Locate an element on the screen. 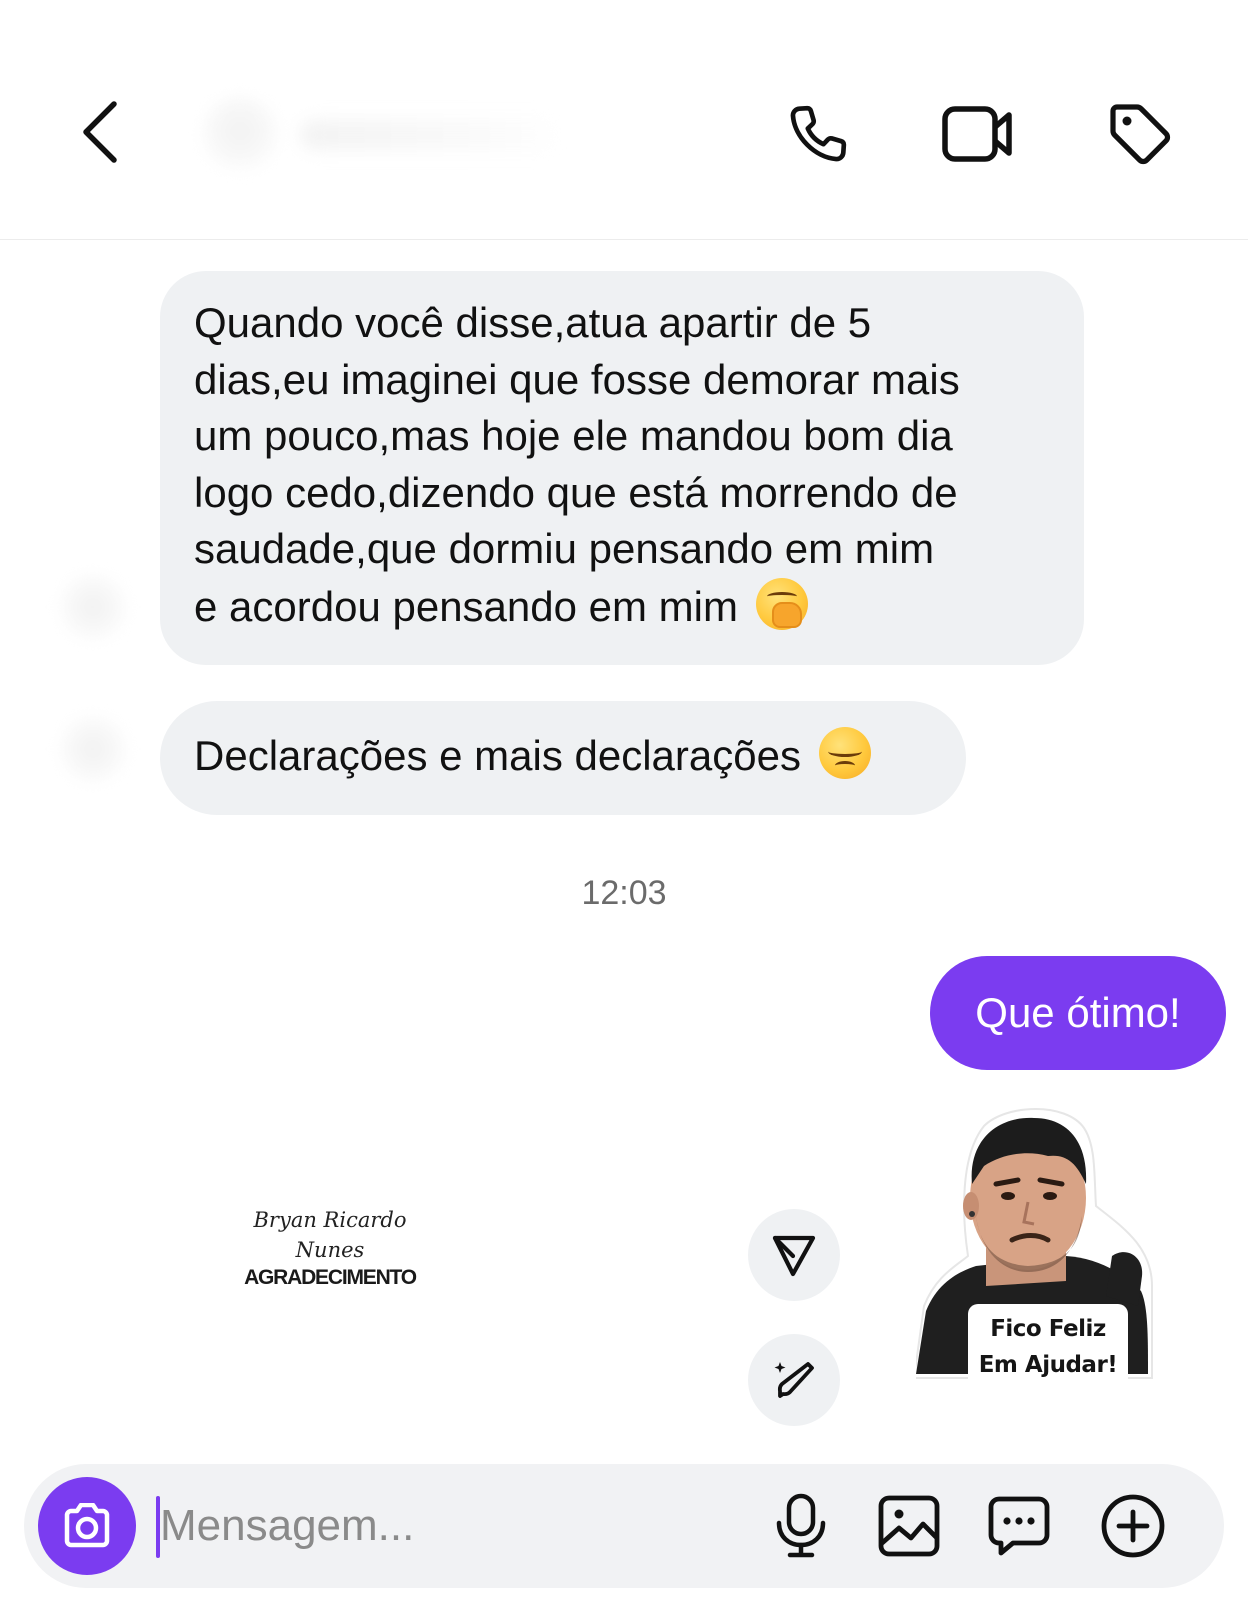 This screenshot has height=1600, width=1248. watermark-caption: AGRADECIMENTO is located at coordinates (330, 1277).